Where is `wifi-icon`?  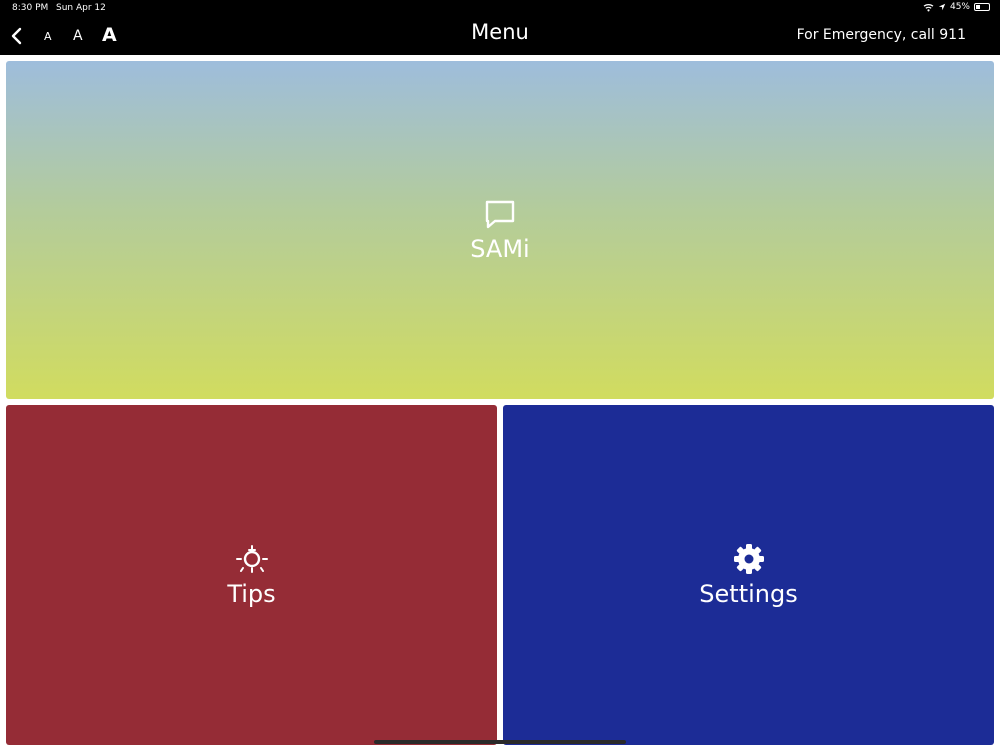
wifi-icon is located at coordinates (928, 7).